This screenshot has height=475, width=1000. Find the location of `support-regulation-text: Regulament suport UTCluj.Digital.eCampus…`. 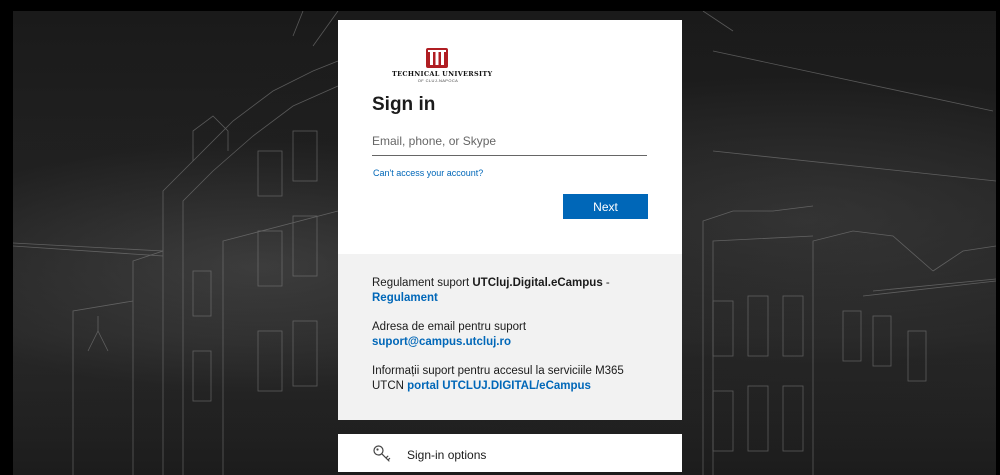

support-regulation-text: Regulament suport UTCluj.Digital.eCampus… is located at coordinates (514, 291).